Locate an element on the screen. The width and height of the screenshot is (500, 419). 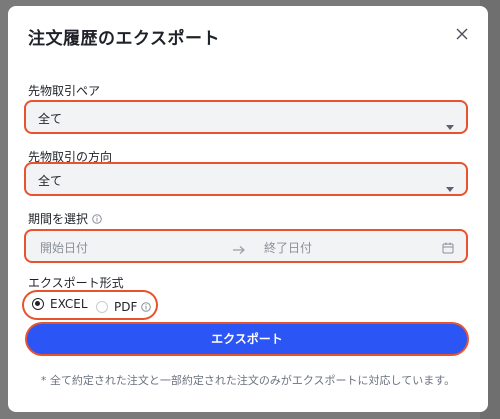
format-label: エクスポート形式 is located at coordinates (76, 283).